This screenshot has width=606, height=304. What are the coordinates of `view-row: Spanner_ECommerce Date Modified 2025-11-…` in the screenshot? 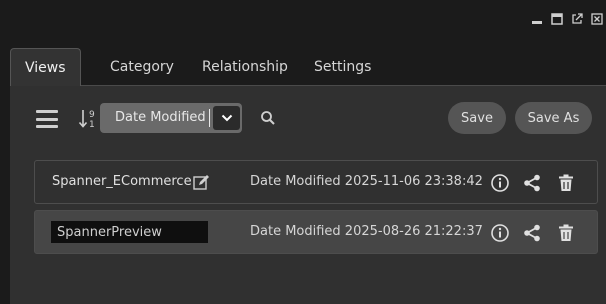 It's located at (316, 182).